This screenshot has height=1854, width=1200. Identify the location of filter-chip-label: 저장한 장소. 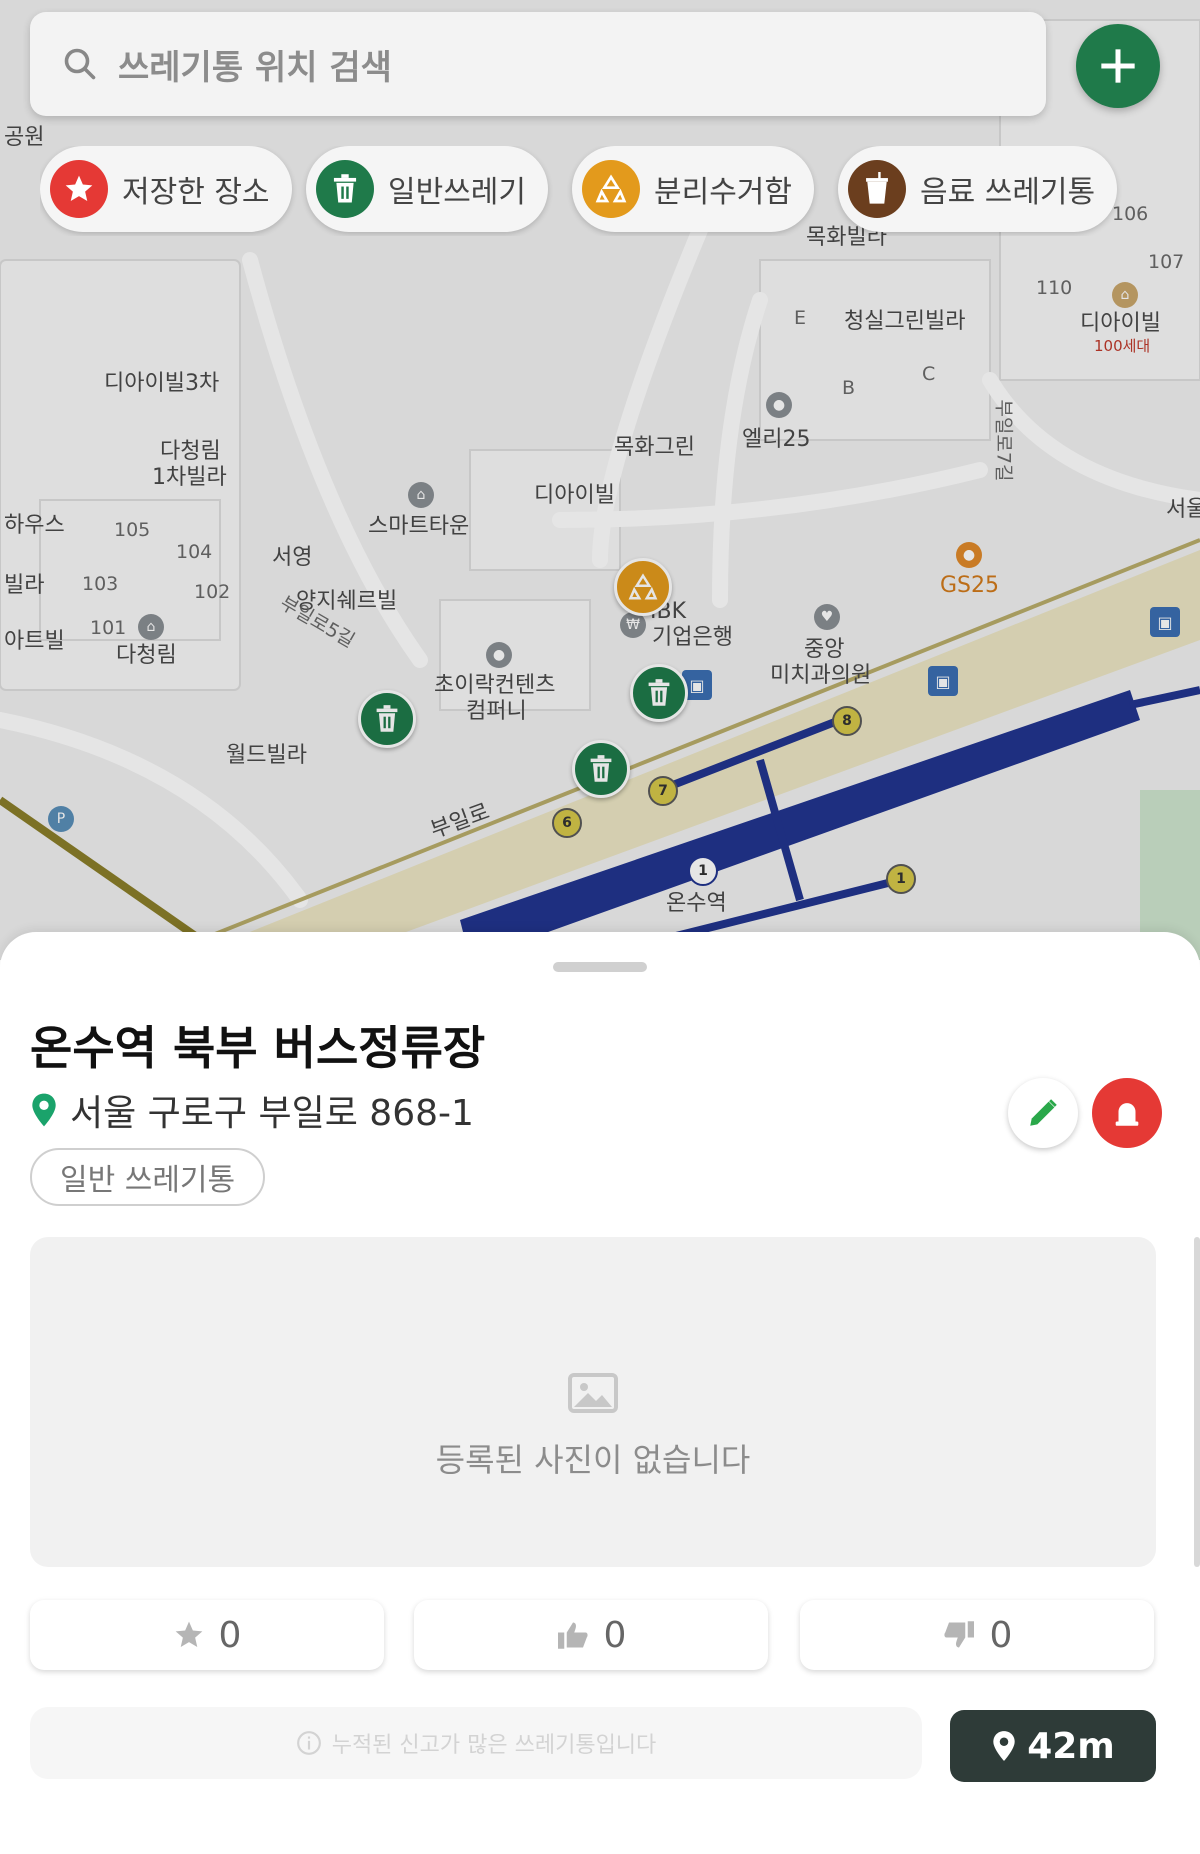
(196, 192).